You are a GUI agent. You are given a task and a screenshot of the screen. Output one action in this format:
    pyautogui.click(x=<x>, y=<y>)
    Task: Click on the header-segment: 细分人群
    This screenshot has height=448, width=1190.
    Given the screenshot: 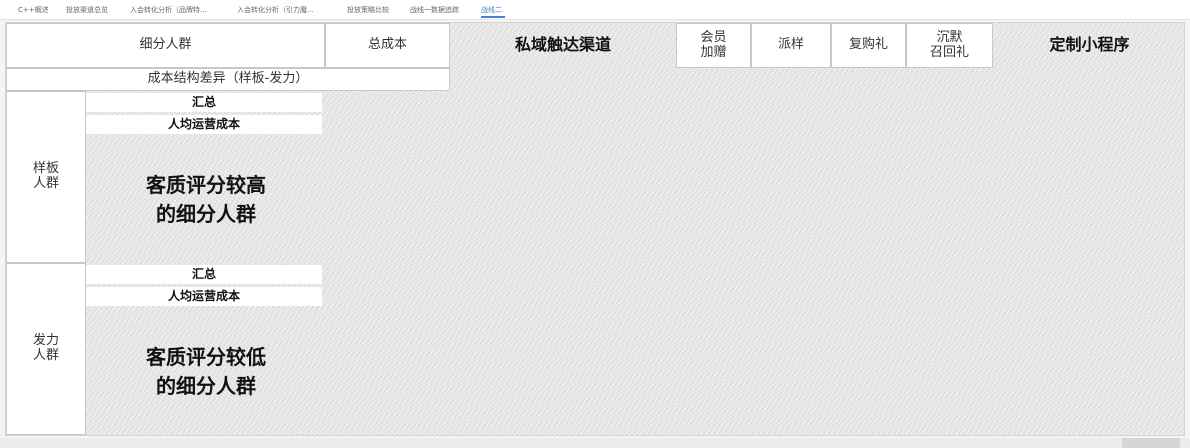 What is the action you would take?
    pyautogui.click(x=165, y=45)
    